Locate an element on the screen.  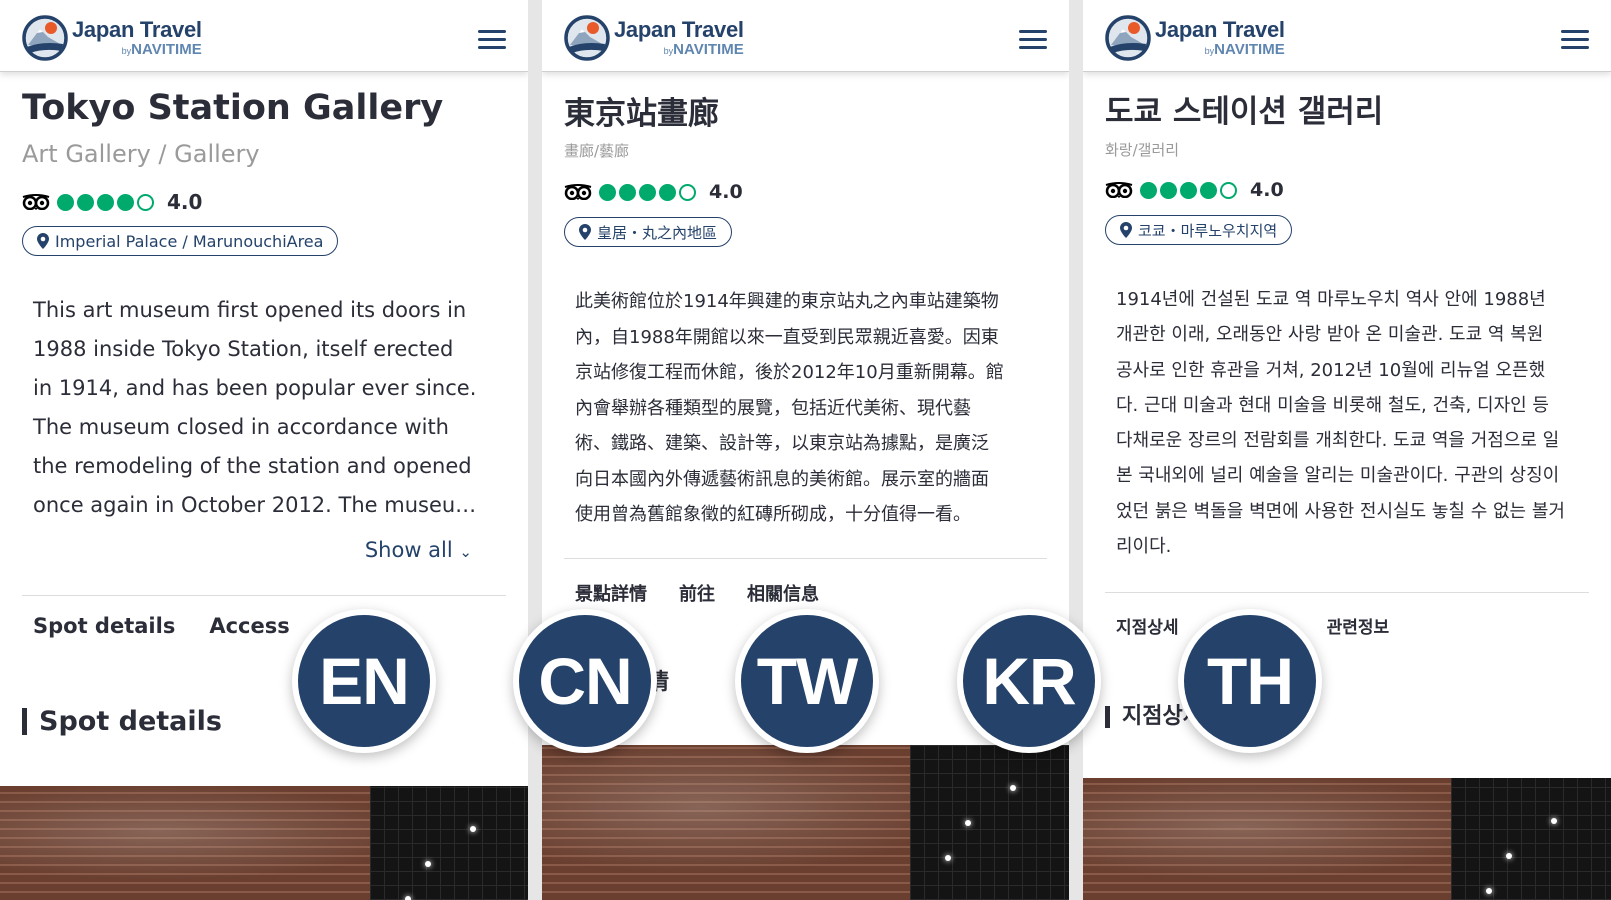
show-all-button: Show all ⌄ is located at coordinates (418, 550).